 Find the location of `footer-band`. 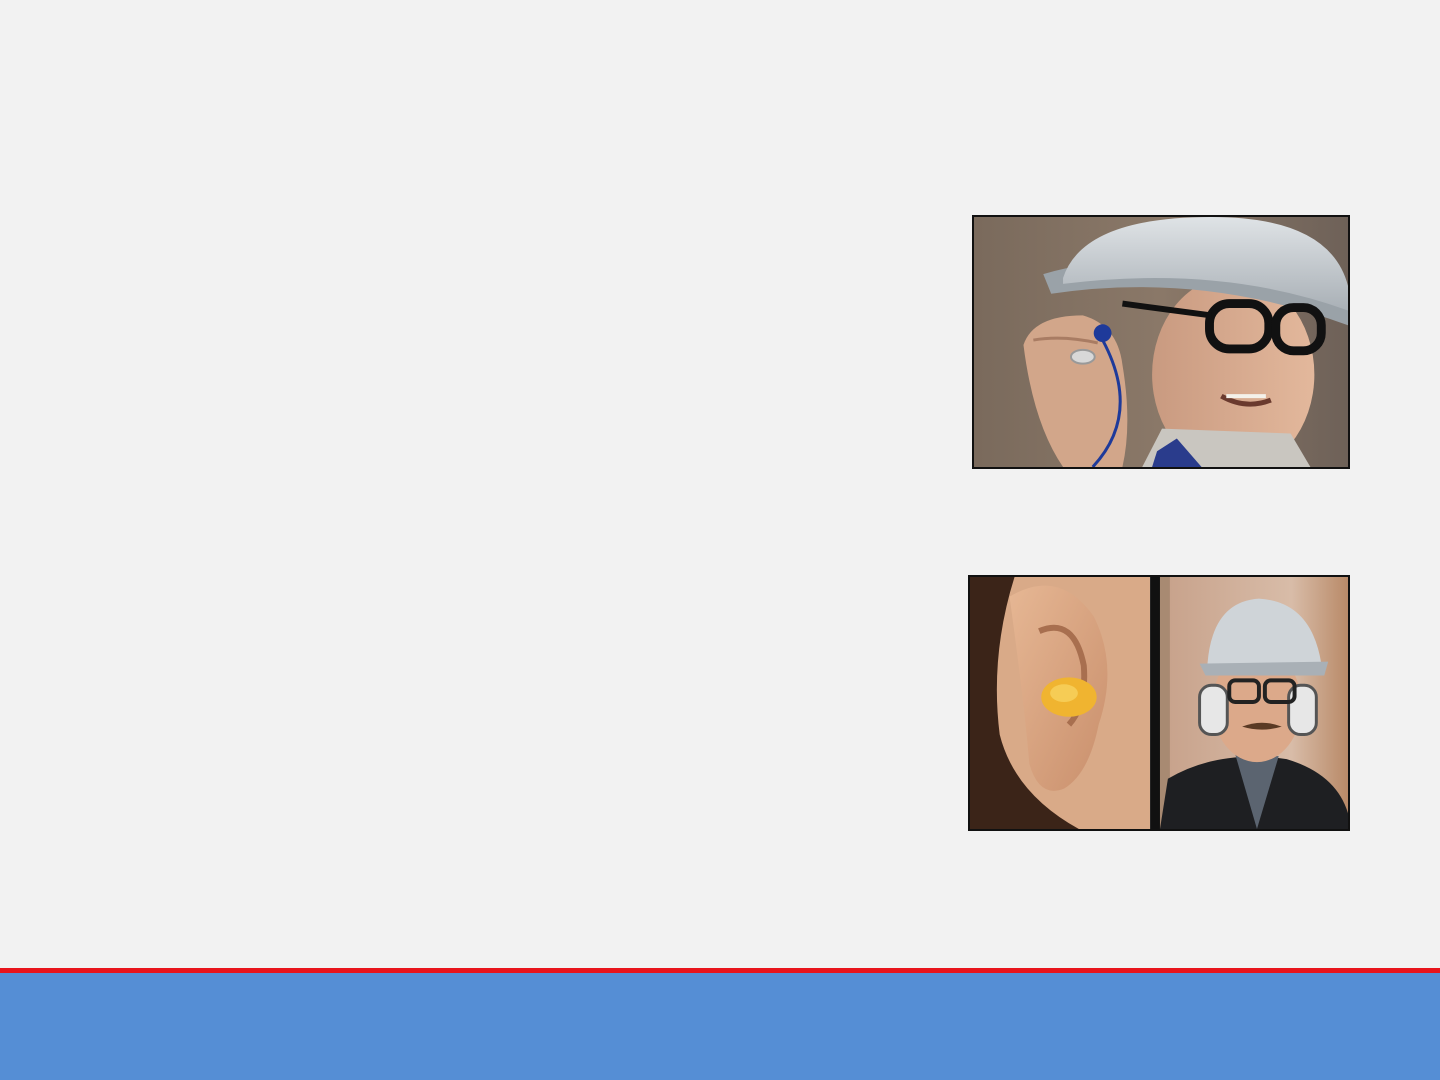

footer-band is located at coordinates (720, 1026).